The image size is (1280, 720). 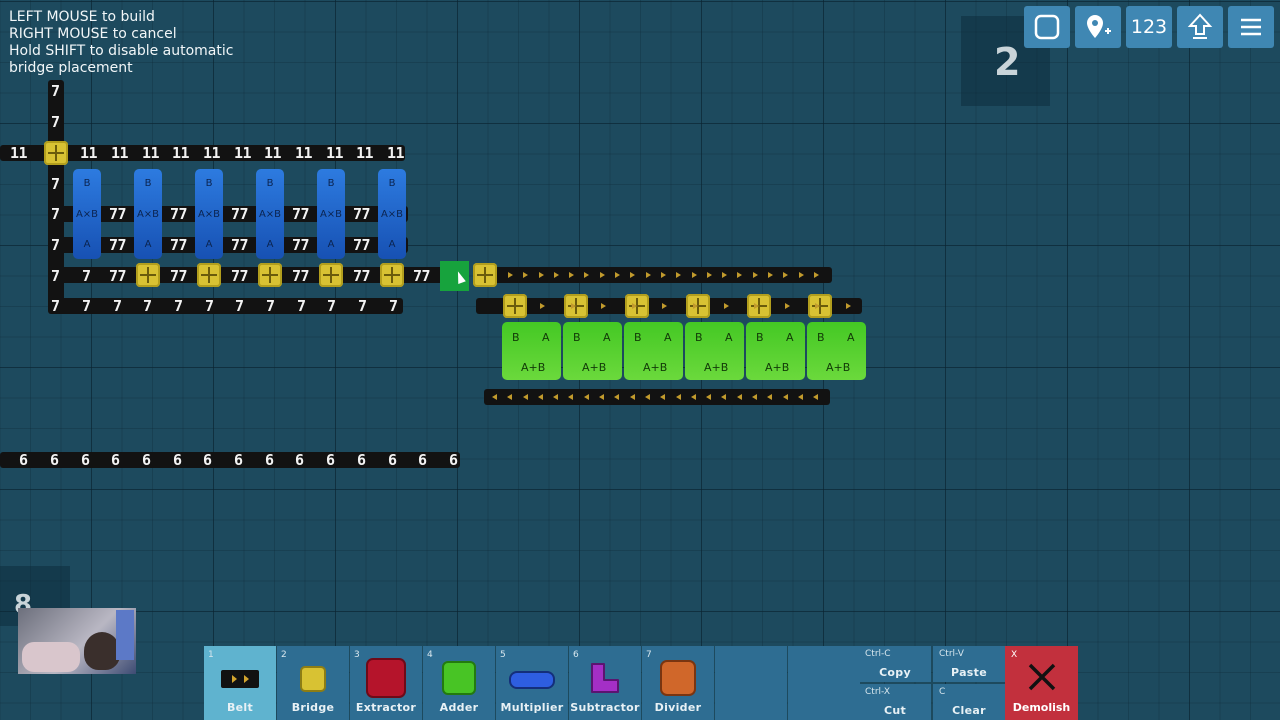 I want to click on multiplier-op: A×B, so click(x=209, y=214).